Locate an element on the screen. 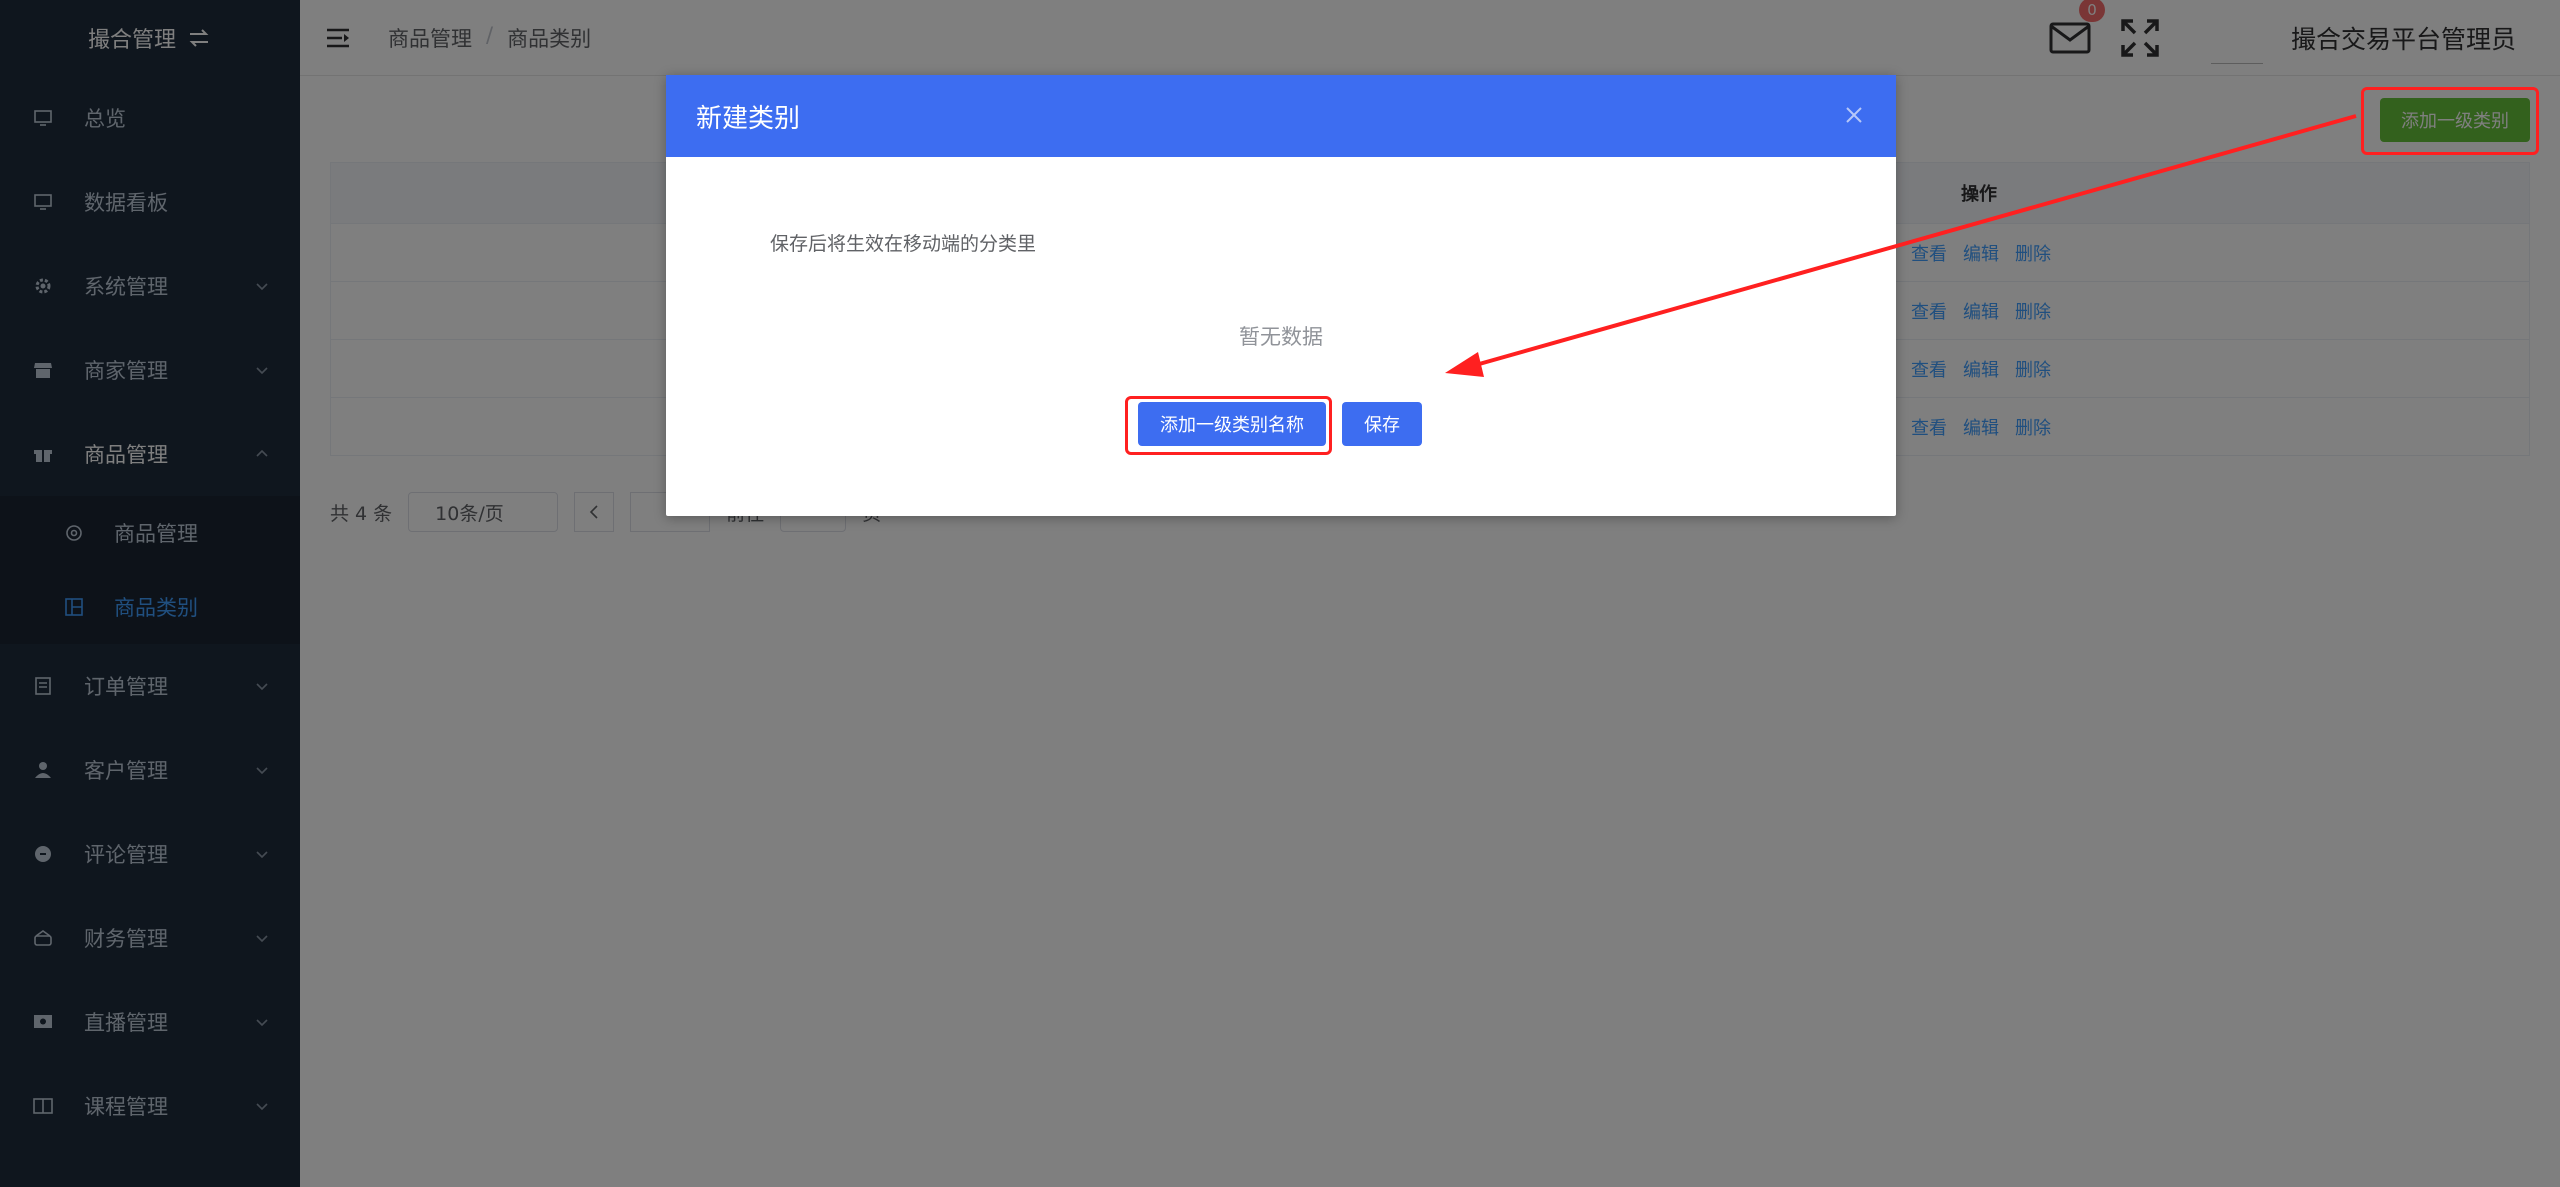  dialog-title: 新建类别 is located at coordinates (748, 118).